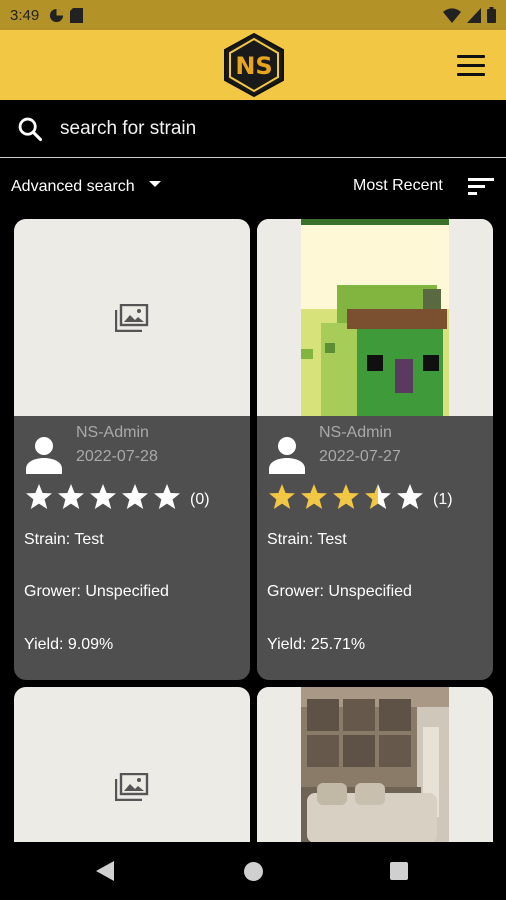 This screenshot has height=900, width=506. I want to click on back-icon, so click(105, 871).